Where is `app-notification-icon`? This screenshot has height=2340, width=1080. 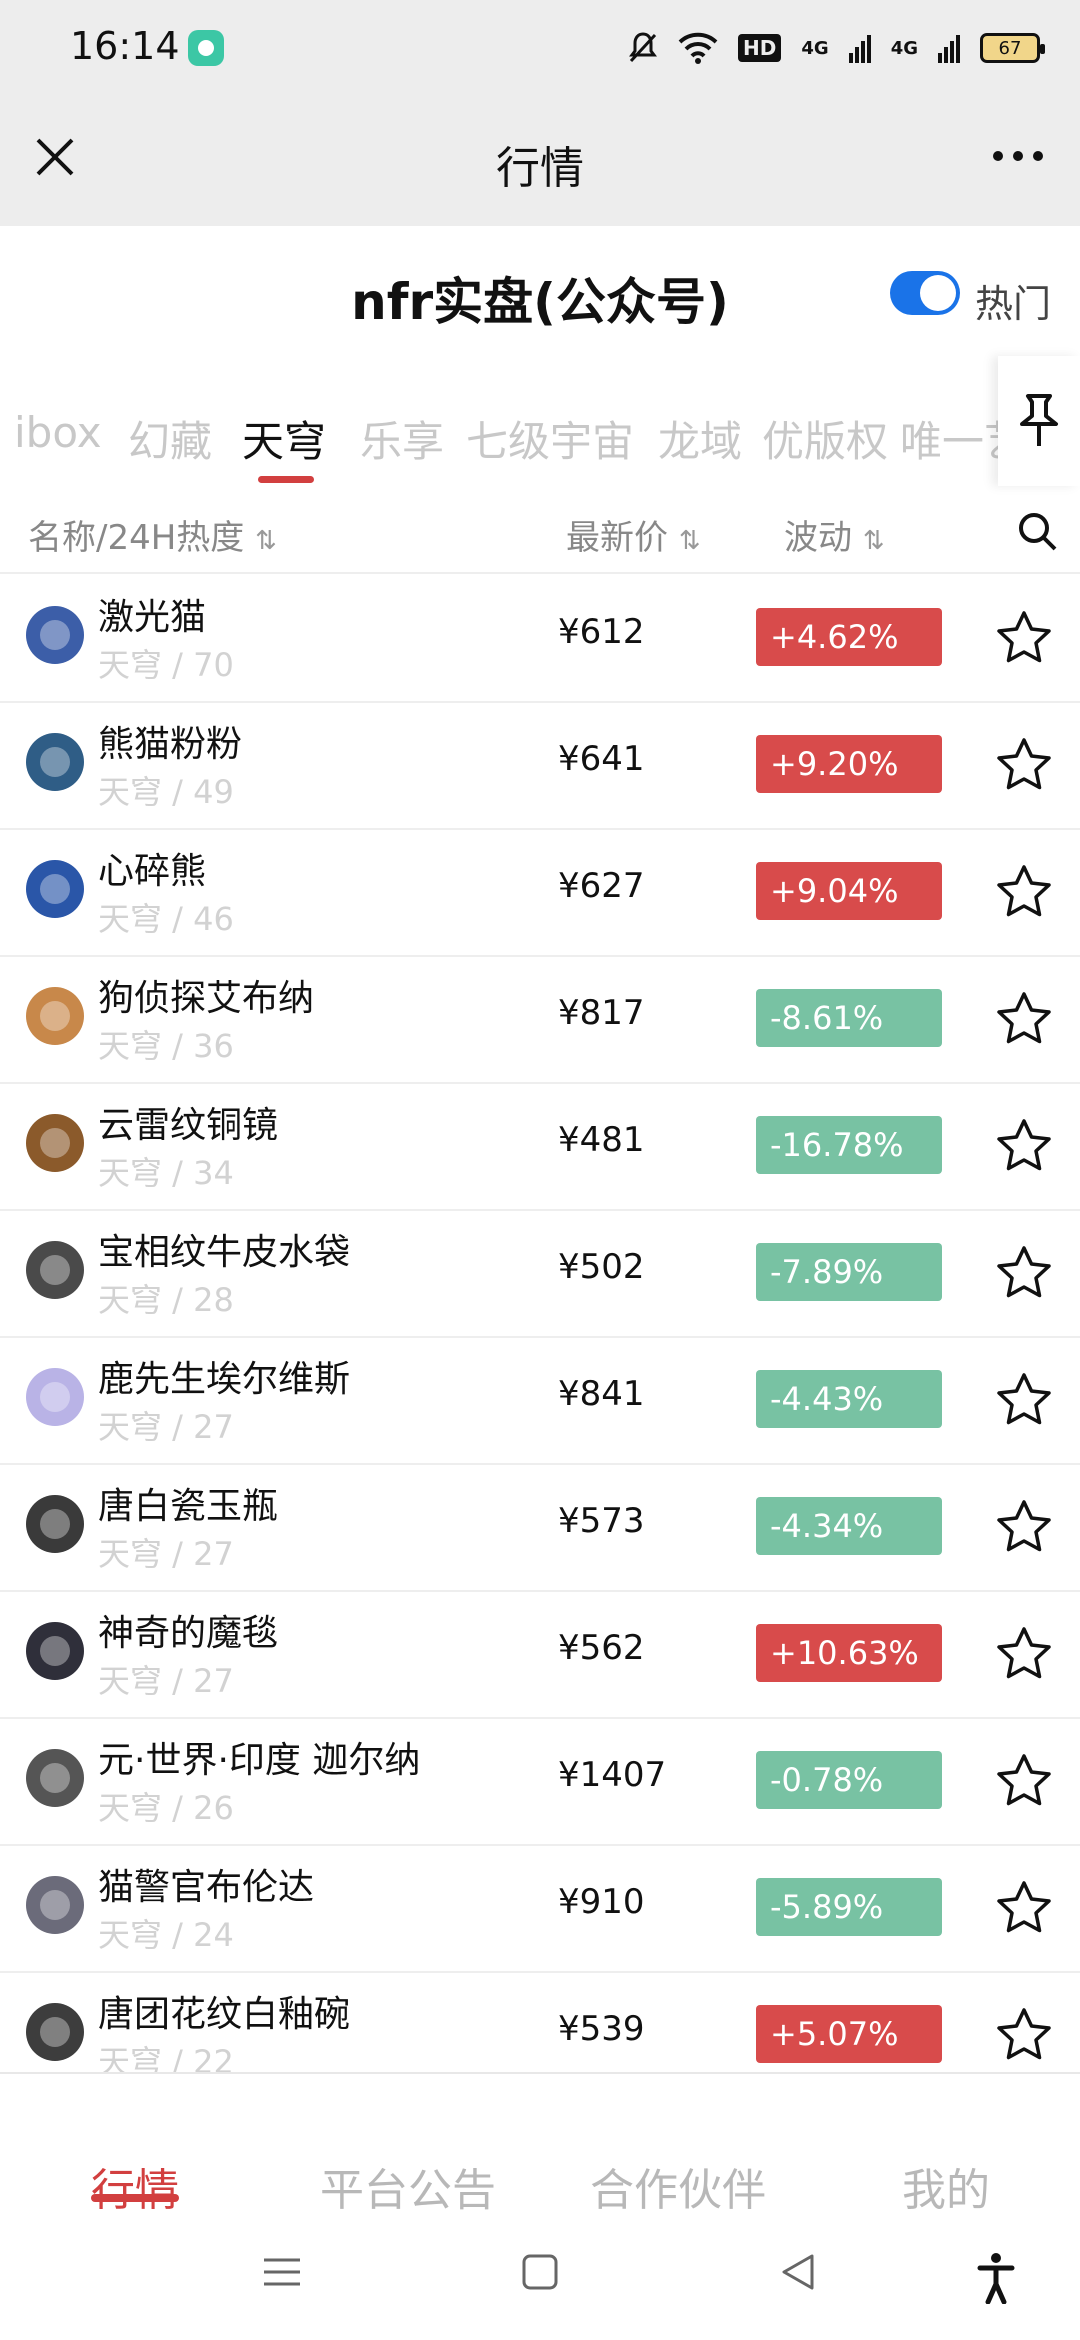 app-notification-icon is located at coordinates (206, 48).